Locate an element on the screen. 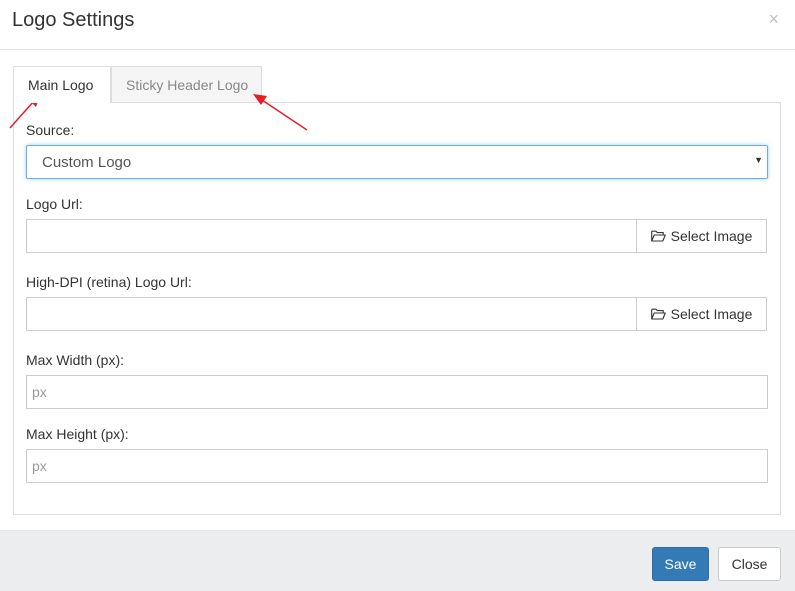 This screenshot has height=591, width=795. close-icon: × is located at coordinates (773, 19).